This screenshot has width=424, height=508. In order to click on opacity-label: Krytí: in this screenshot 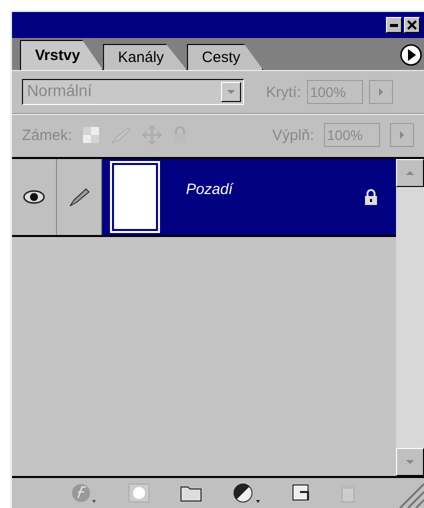, I will do `click(284, 92)`.